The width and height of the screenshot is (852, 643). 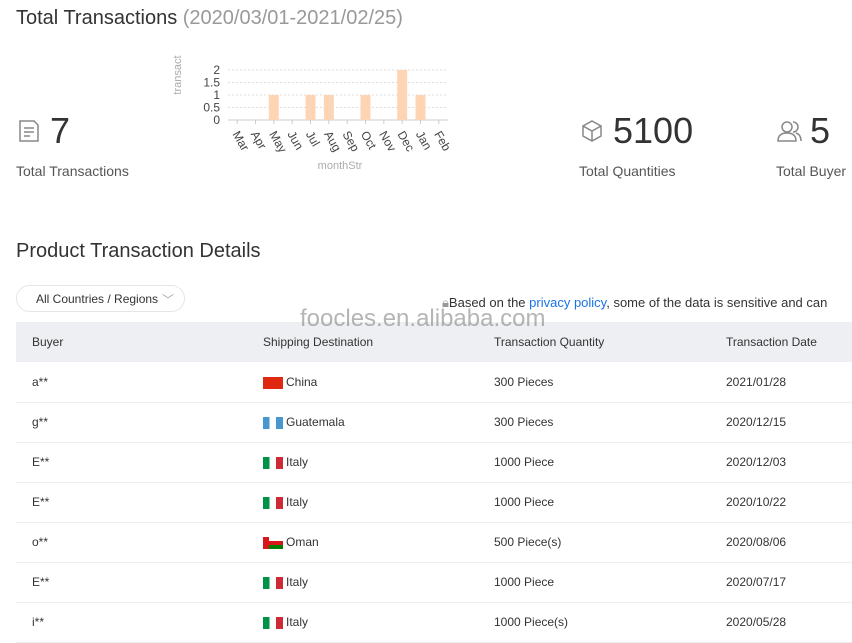 What do you see at coordinates (369, 141) in the screenshot?
I see `x-tick-label: Oct` at bounding box center [369, 141].